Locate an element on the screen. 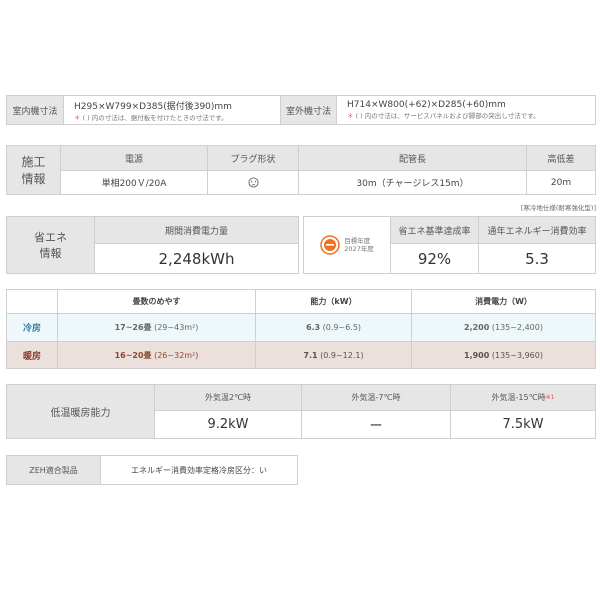 The image size is (600, 600). value-minus7c: ー is located at coordinates (376, 424).